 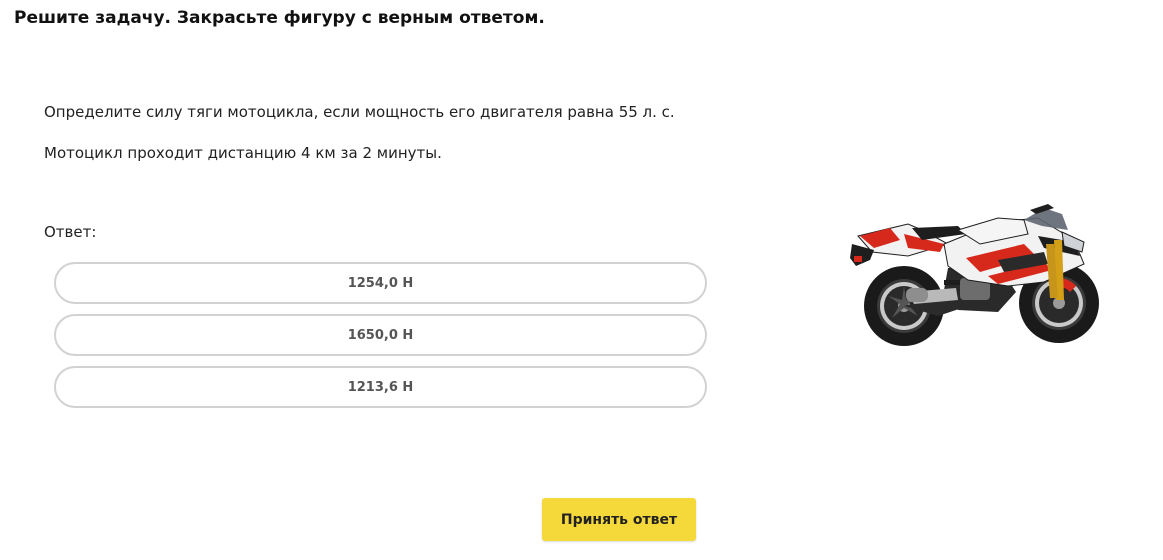 I want to click on answer-option-1: 1254,0 Н, so click(x=380, y=283).